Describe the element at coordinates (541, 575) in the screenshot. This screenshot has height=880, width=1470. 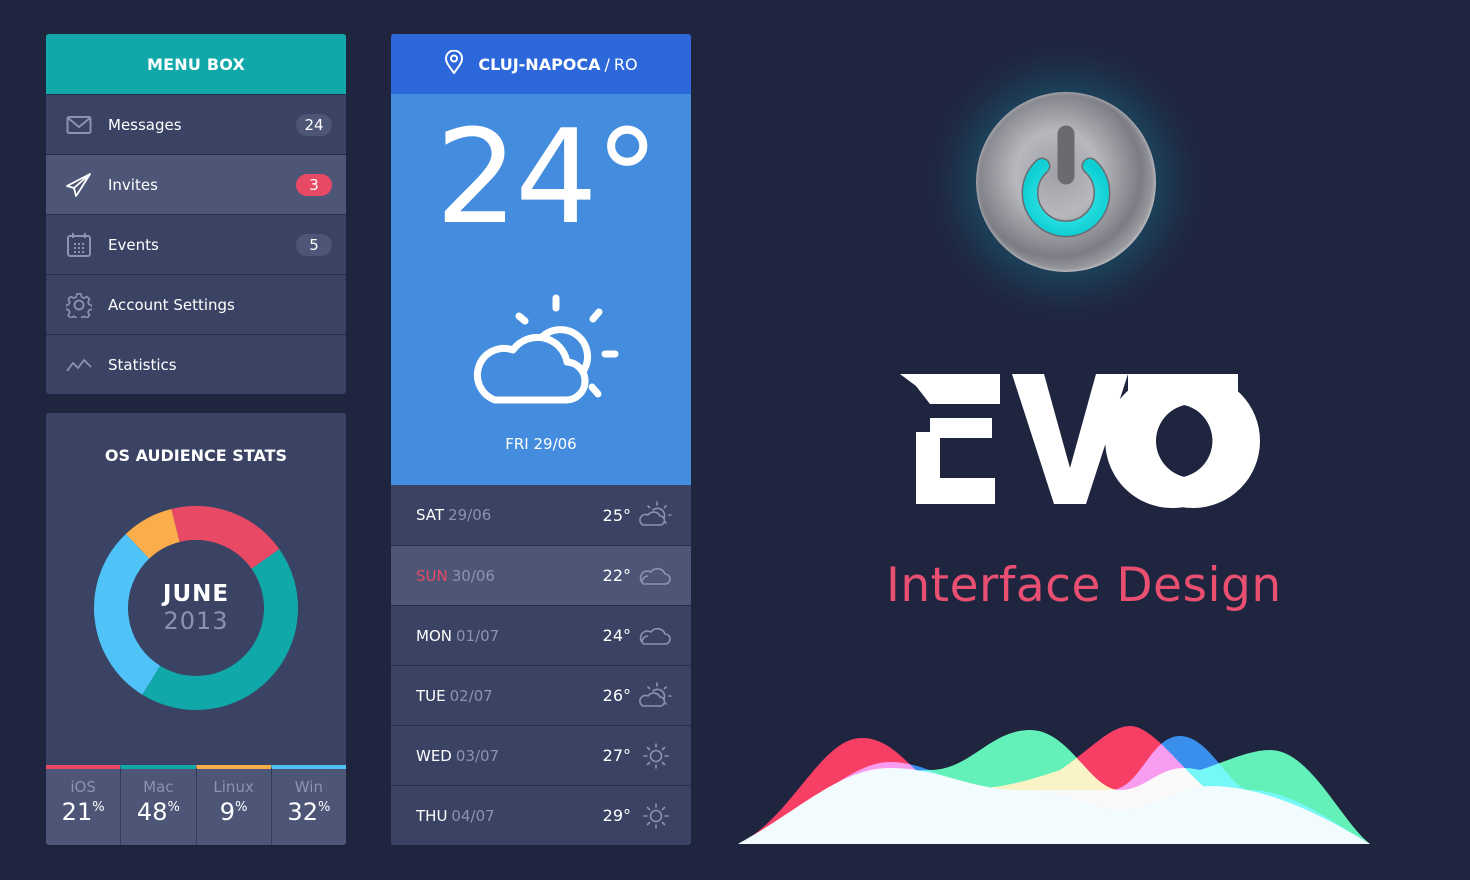
I see `forecast-row-sun: SUN 30/06 22°` at that location.